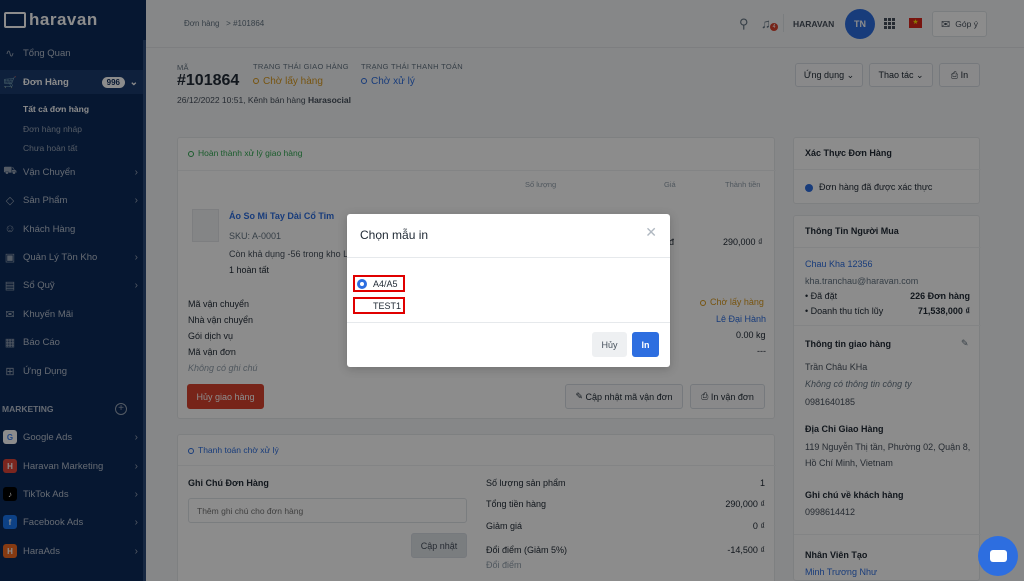 This screenshot has width=1024, height=581. I want to click on close-icon: ✕, so click(651, 232).